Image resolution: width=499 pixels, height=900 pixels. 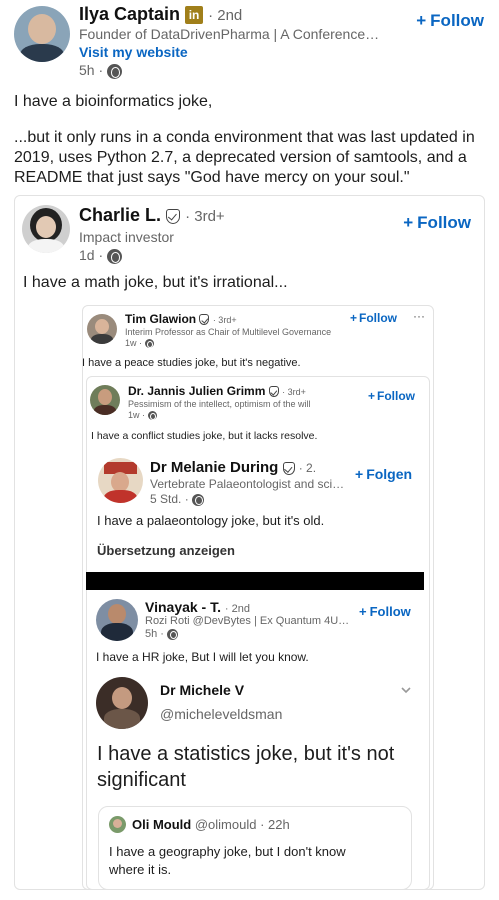 I want to click on follow-button: + Folgen, so click(x=383, y=474).